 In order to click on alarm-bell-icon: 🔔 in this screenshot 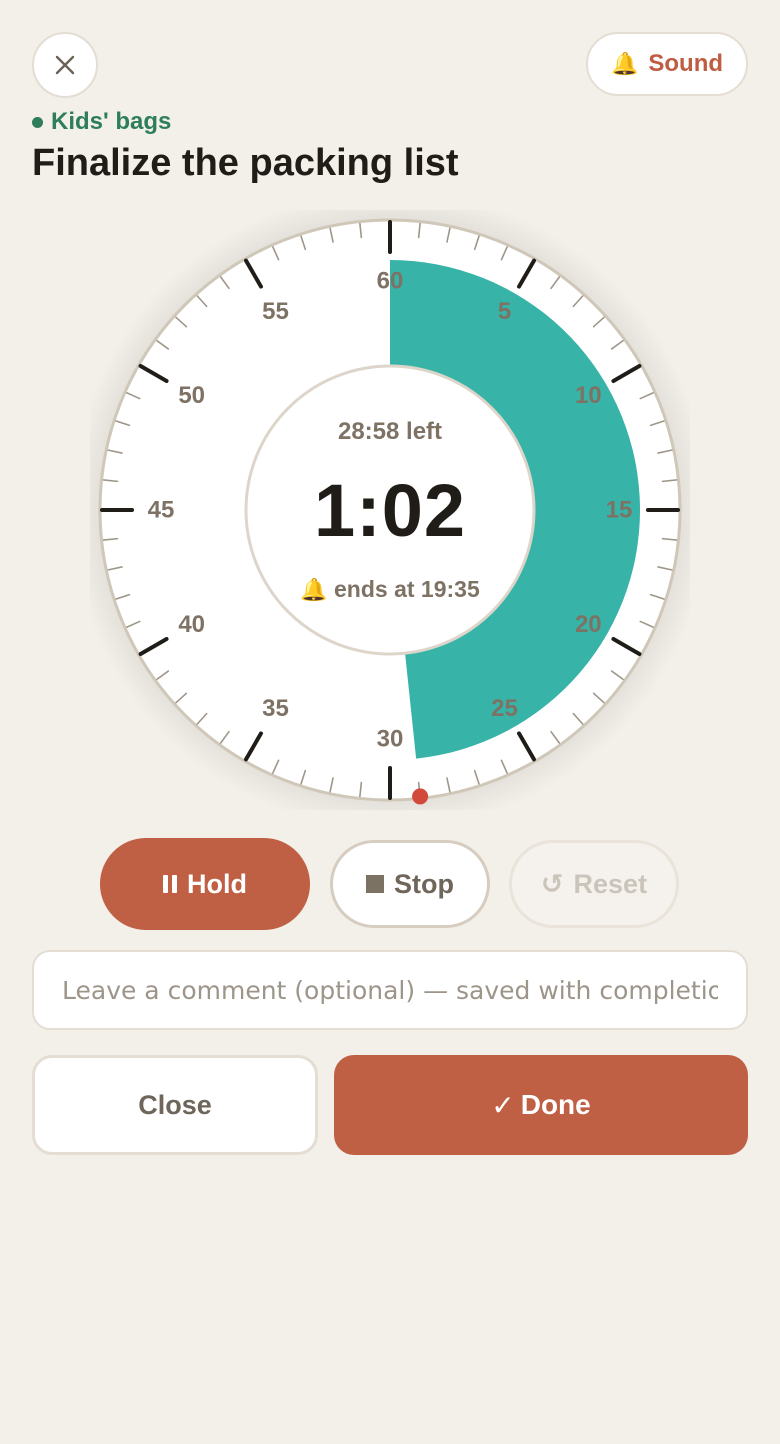, I will do `click(314, 590)`.